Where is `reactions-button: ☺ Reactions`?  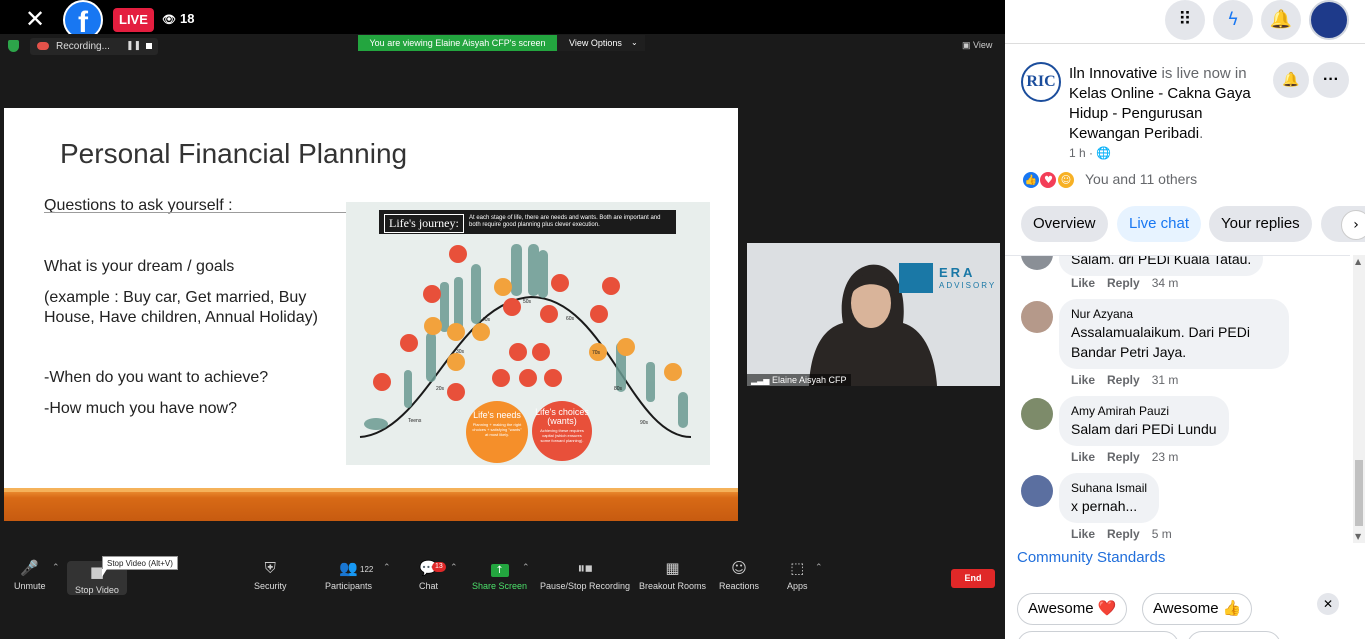
reactions-button: ☺ Reactions is located at coordinates (739, 575).